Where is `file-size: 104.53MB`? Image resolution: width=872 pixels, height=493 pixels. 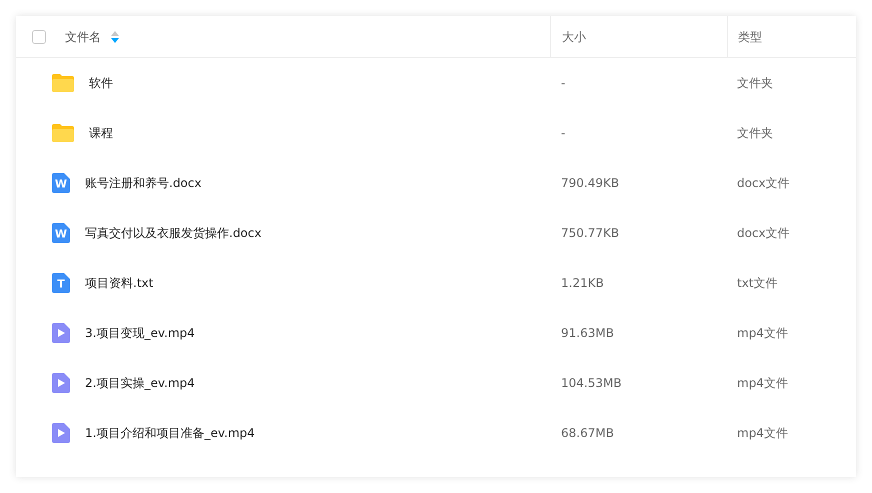
file-size: 104.53MB is located at coordinates (591, 383).